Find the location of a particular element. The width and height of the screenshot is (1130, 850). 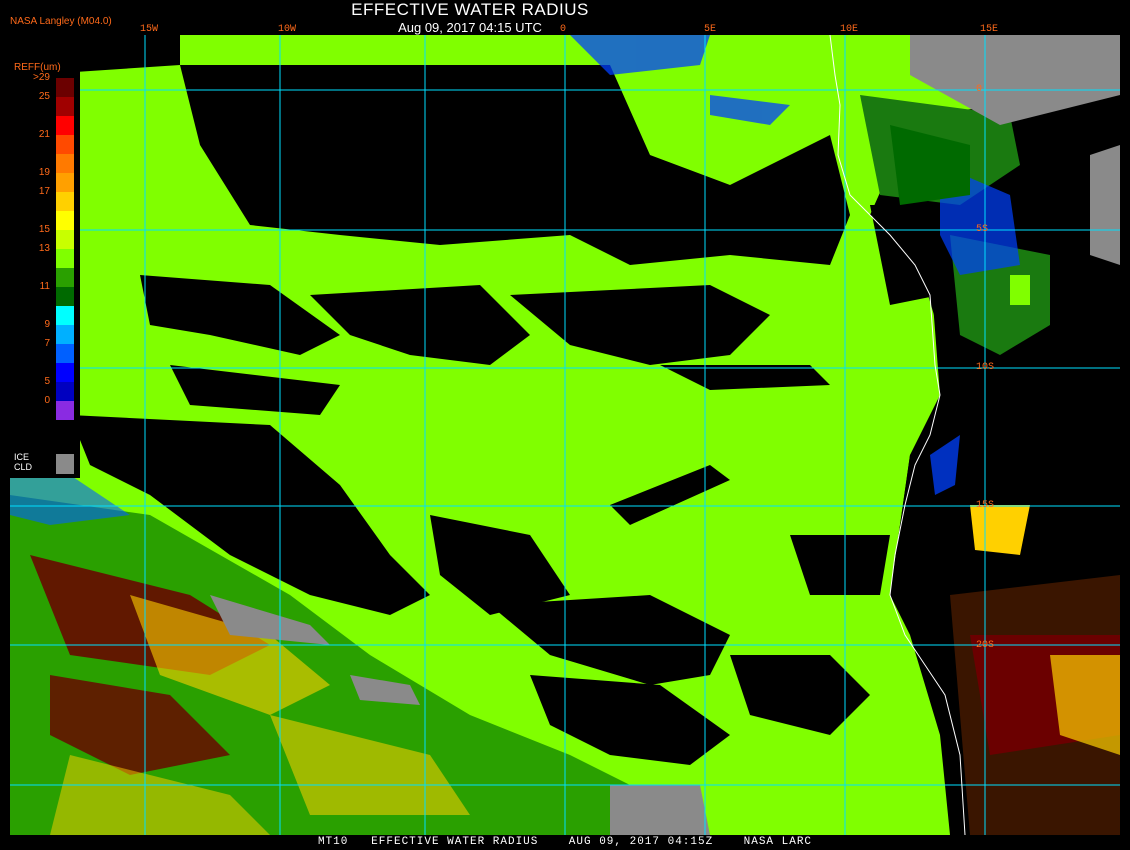

legend-label: 13 is located at coordinates (44, 248).